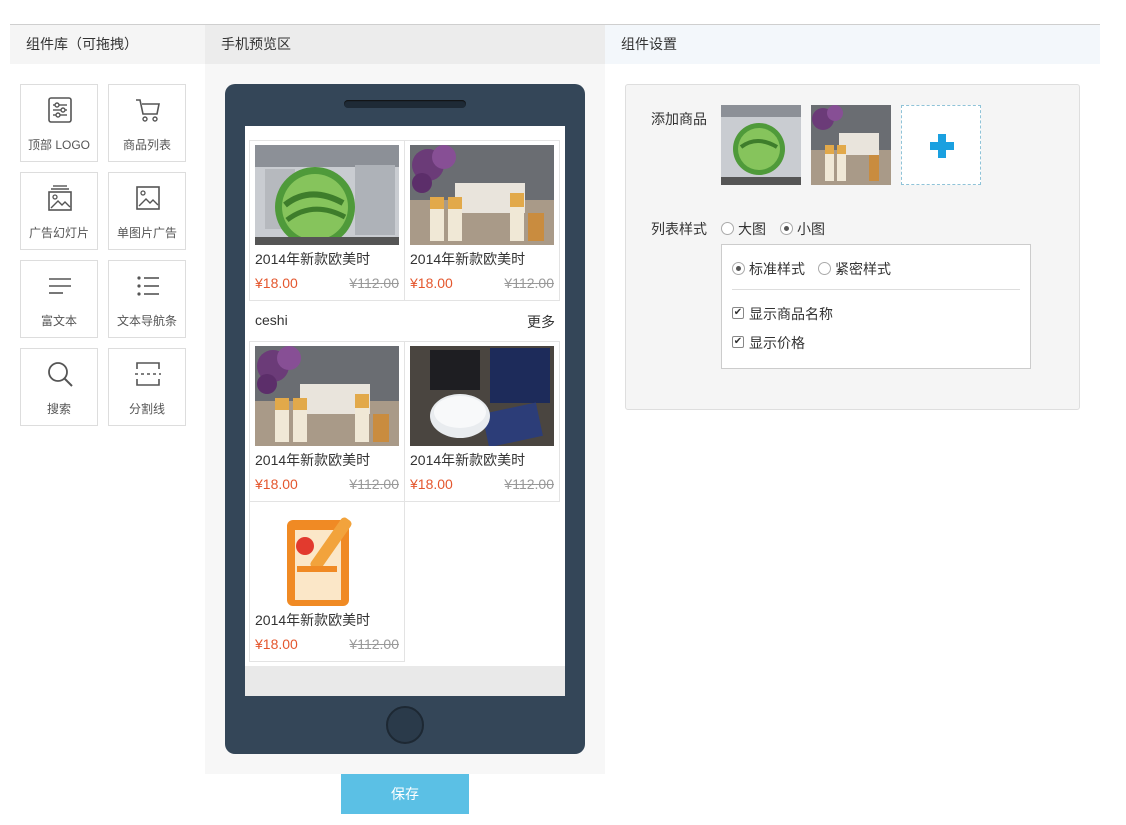  Describe the element at coordinates (146, 321) in the screenshot. I see `component-label: 文本导航条` at that location.